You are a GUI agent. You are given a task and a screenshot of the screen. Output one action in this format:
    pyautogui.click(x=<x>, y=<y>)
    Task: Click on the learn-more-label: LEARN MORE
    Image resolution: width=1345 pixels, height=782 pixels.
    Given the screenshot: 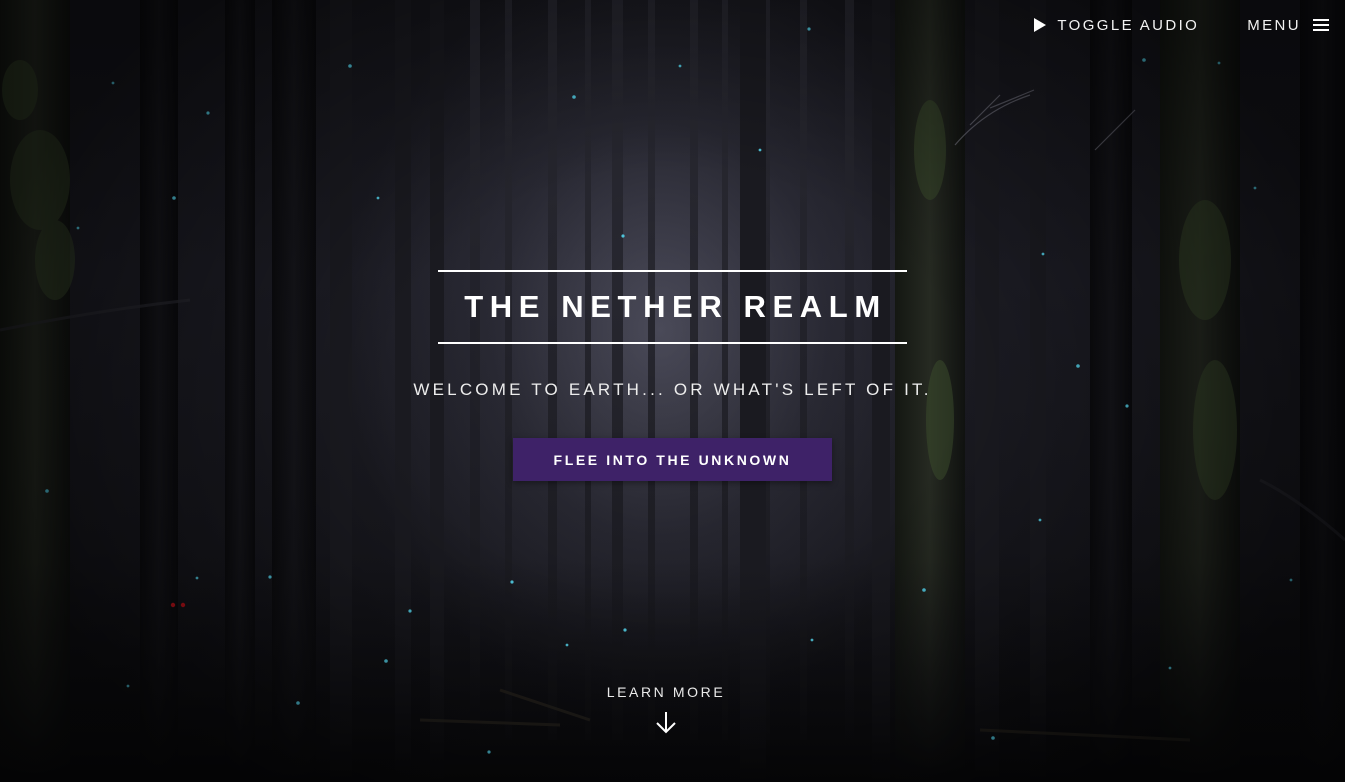 What is the action you would take?
    pyautogui.click(x=666, y=692)
    